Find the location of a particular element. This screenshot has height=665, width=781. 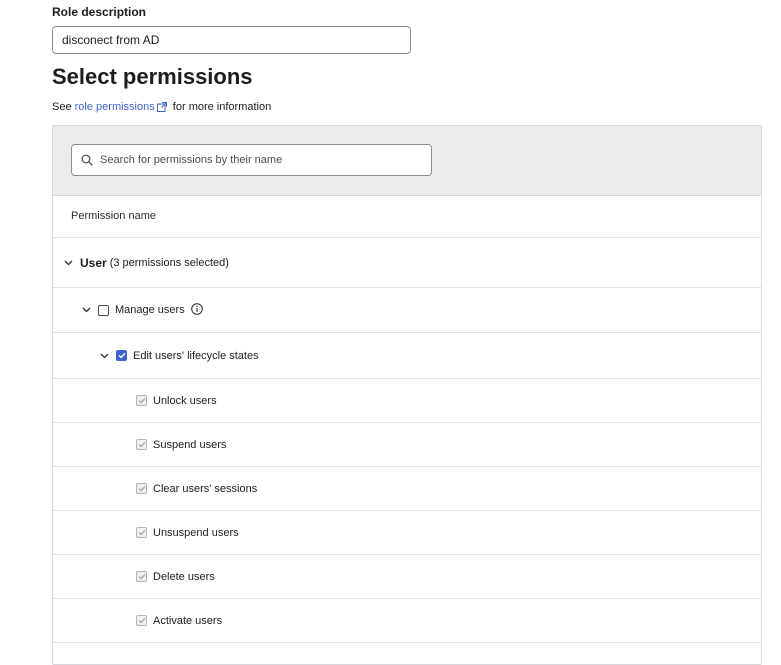

lifecycle-checkbox is located at coordinates (121, 355).